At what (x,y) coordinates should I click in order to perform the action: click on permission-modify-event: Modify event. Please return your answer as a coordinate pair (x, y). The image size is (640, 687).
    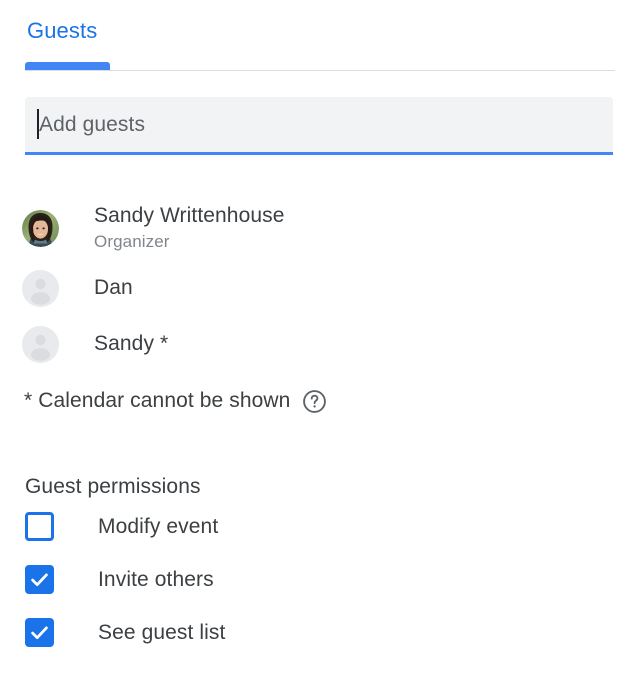
    Looking at the image, I should click on (320, 526).